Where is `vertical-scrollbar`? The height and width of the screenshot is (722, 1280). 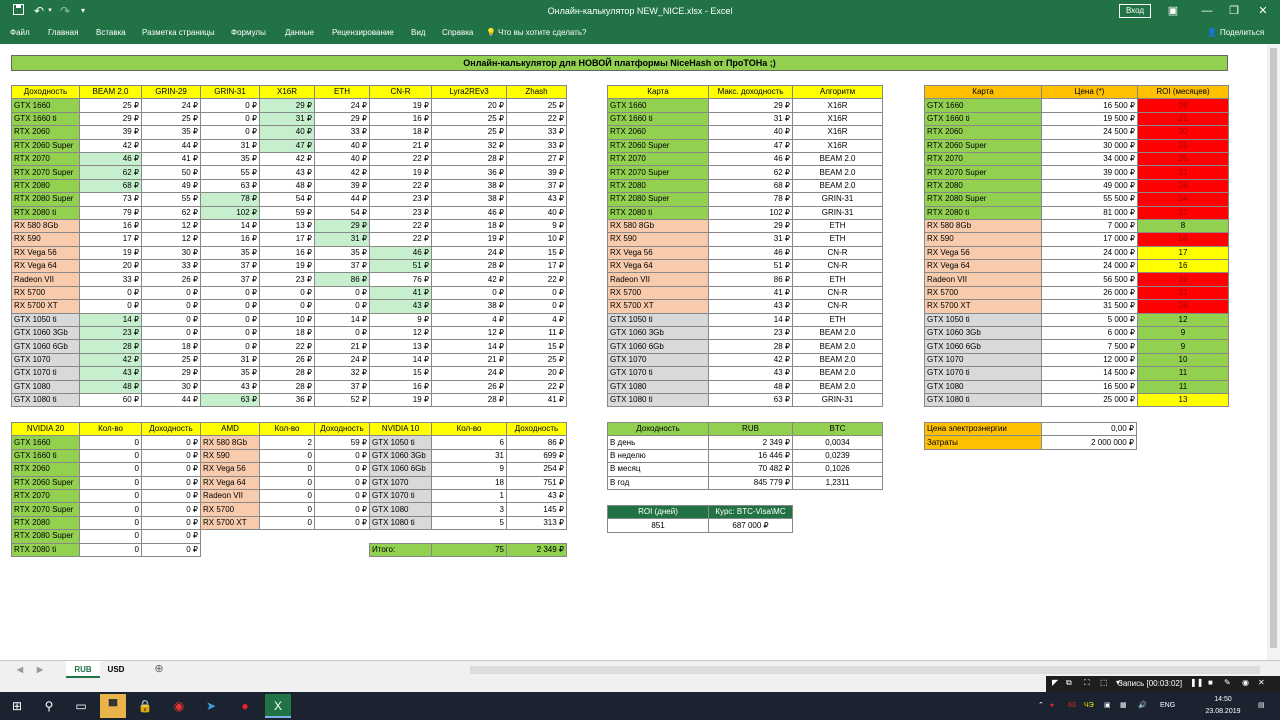
vertical-scrollbar is located at coordinates (1273, 352).